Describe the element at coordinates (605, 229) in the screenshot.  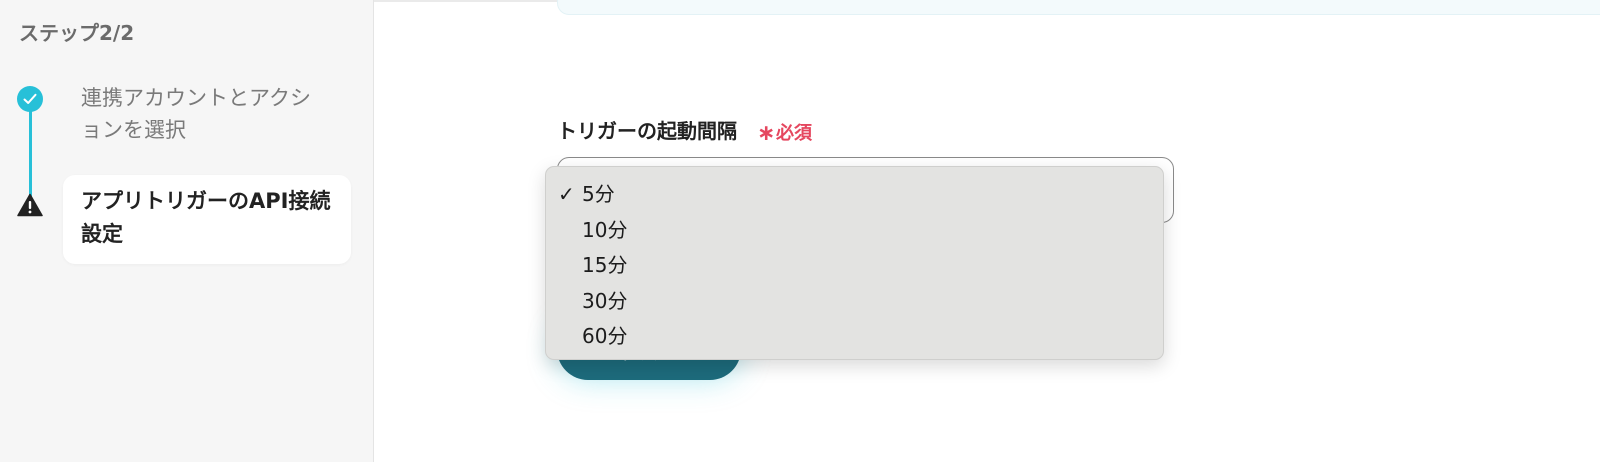
I see `option-label: 10分` at that location.